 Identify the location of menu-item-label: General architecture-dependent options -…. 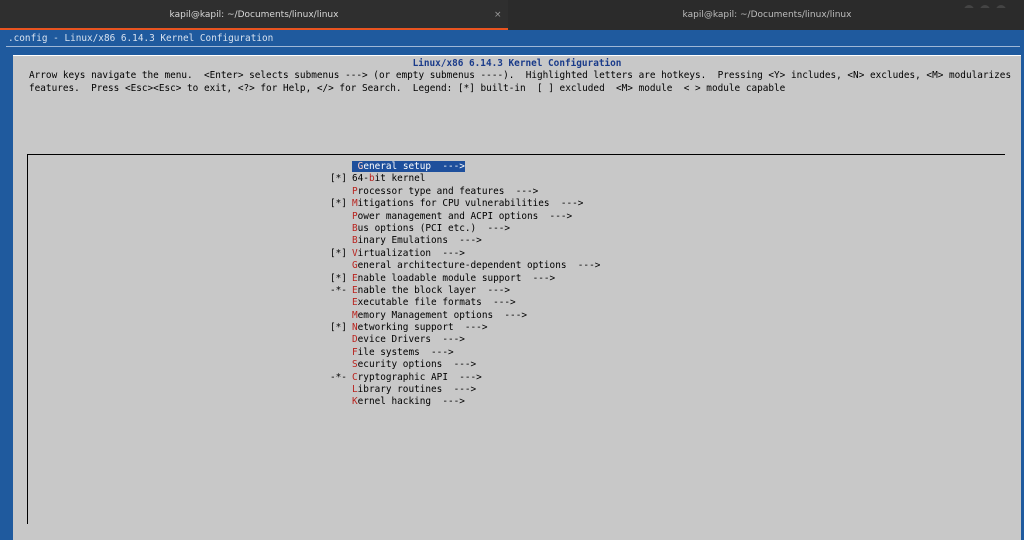
(476, 265).